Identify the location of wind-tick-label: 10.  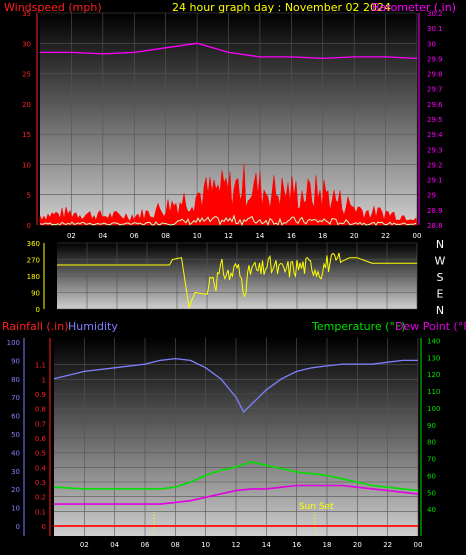
(26, 165).